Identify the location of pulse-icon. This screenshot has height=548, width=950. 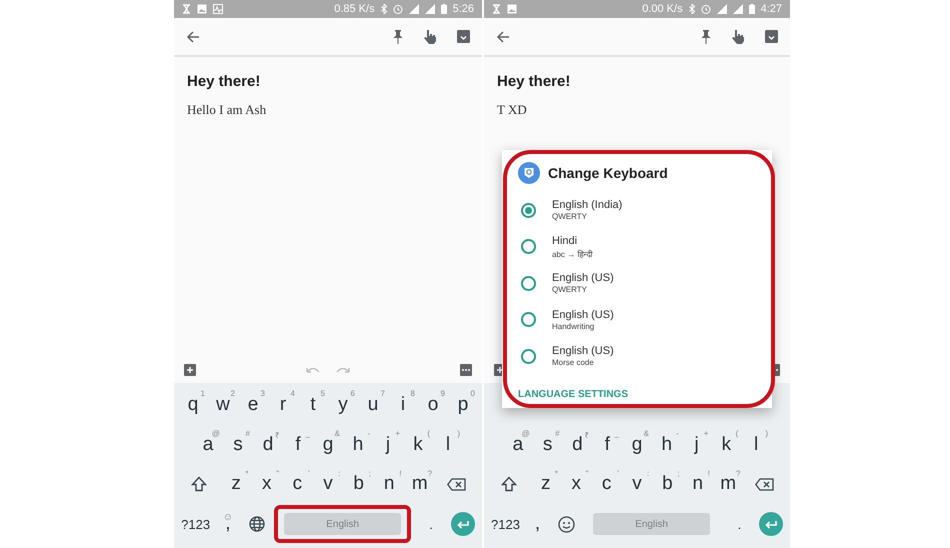
(218, 9).